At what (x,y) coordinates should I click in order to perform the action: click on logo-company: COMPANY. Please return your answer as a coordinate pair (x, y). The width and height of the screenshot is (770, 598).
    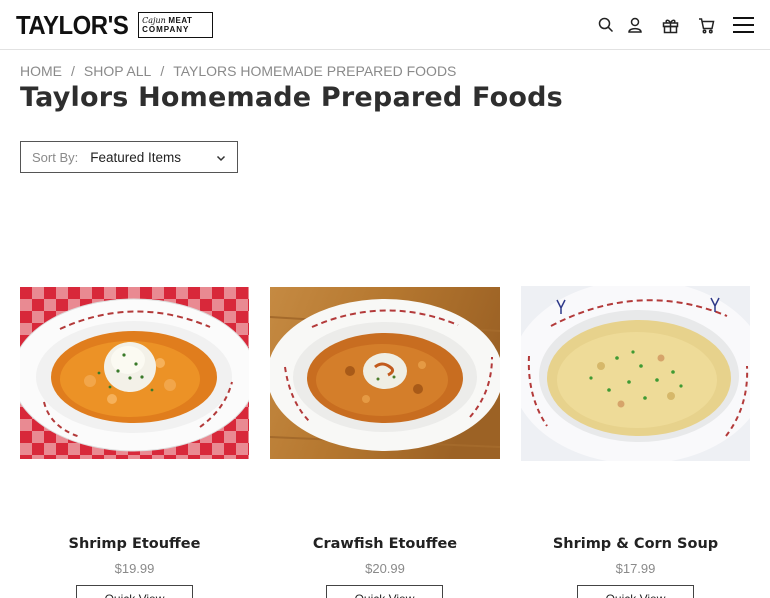
    Looking at the image, I should click on (166, 29).